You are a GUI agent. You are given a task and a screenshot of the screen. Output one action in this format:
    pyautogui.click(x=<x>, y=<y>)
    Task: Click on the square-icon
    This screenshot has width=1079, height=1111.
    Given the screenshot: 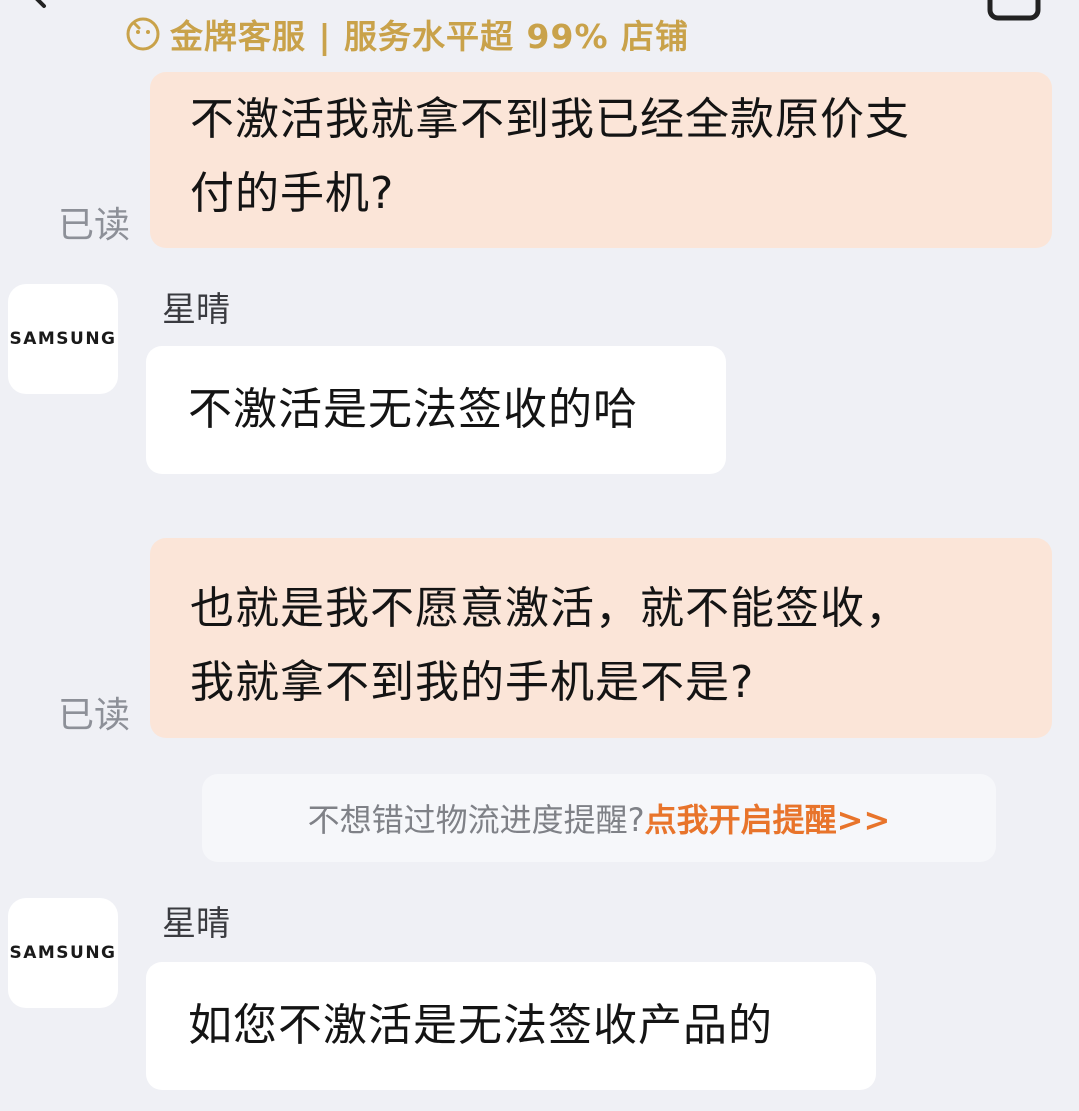 What is the action you would take?
    pyautogui.click(x=1014, y=11)
    